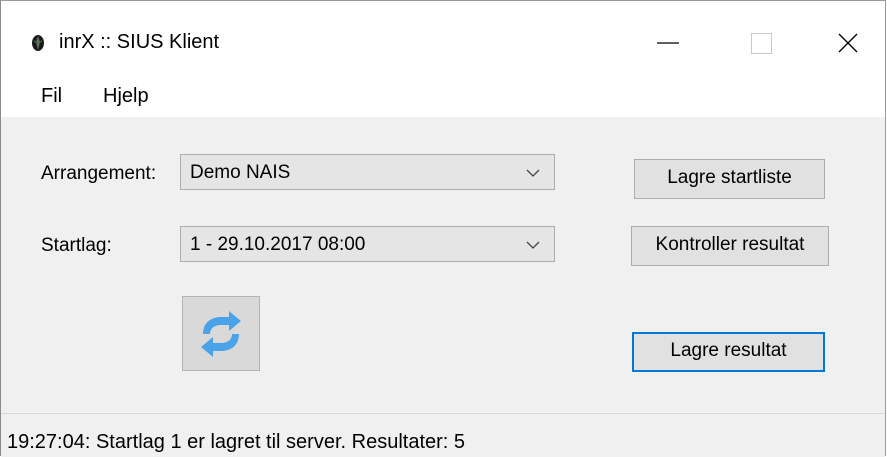  I want to click on maximize-button, so click(761, 43).